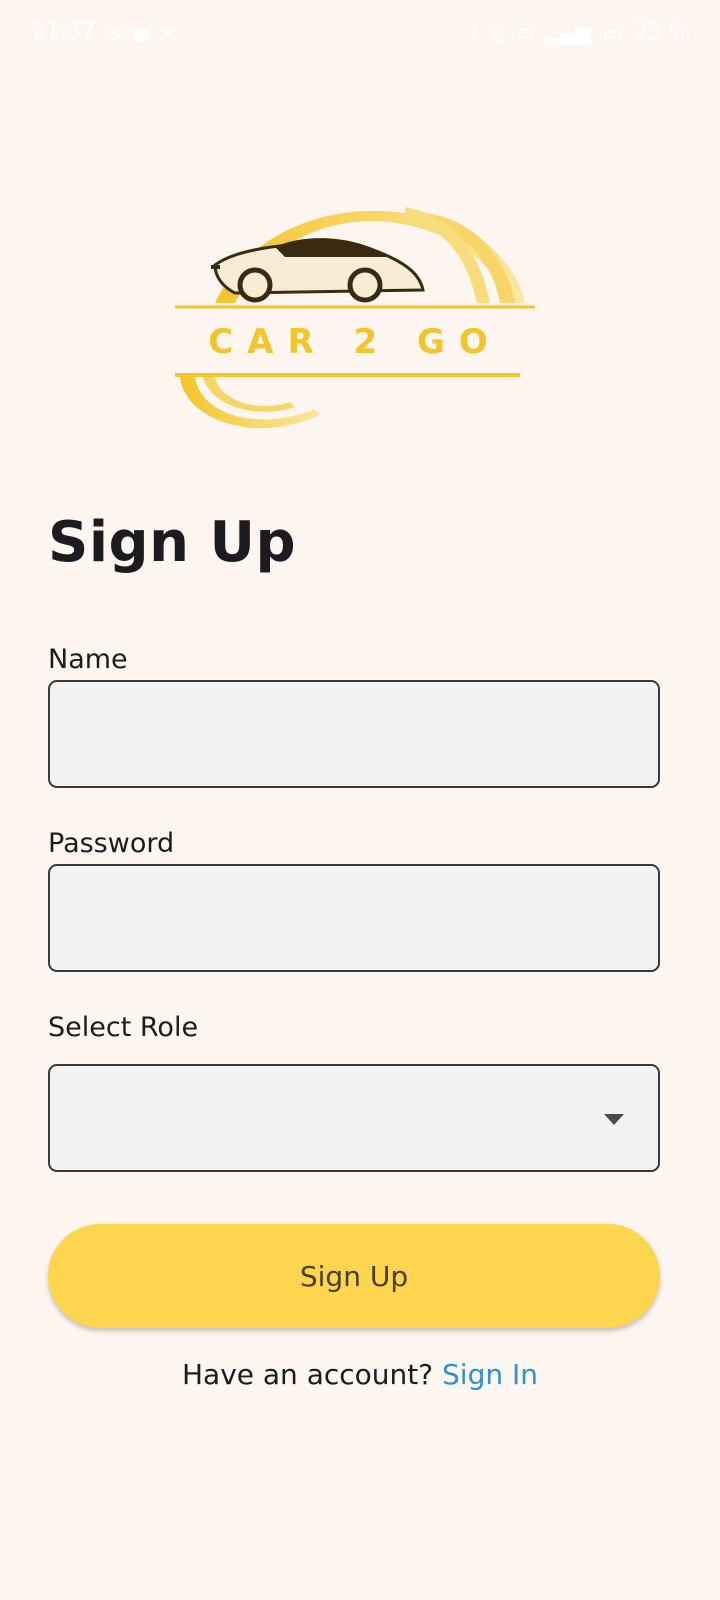  What do you see at coordinates (613, 32) in the screenshot?
I see `battery-icon: ▭` at bounding box center [613, 32].